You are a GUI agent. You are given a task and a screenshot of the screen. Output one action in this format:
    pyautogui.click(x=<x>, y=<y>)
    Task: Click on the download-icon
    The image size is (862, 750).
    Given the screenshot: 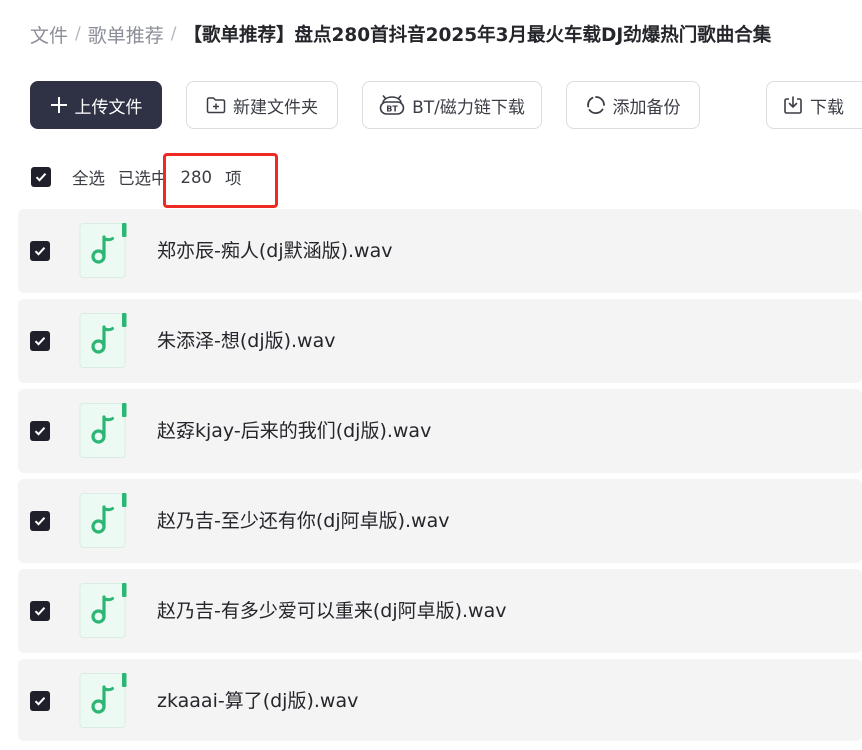 What is the action you would take?
    pyautogui.click(x=793, y=105)
    